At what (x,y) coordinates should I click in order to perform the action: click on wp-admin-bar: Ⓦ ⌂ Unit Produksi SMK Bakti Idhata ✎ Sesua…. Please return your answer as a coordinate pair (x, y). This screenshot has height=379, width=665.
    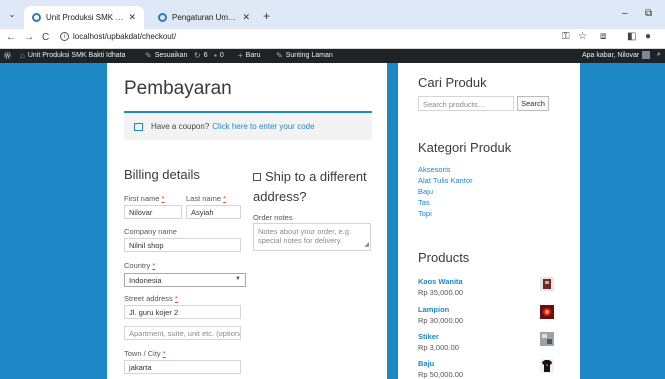
    Looking at the image, I should click on (332, 56).